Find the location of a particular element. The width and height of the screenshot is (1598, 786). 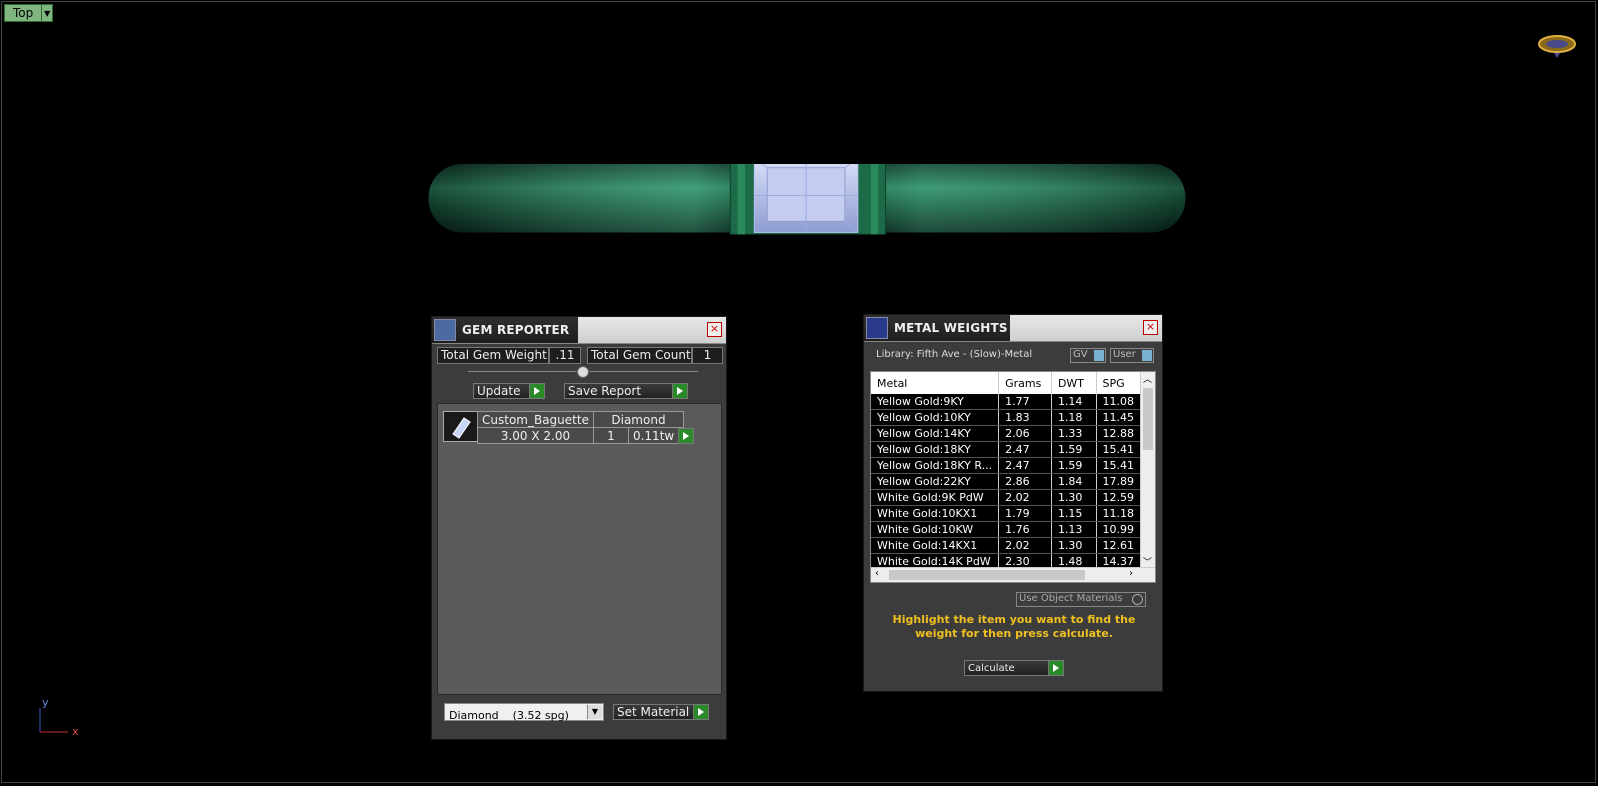

set-material-button: Set Material is located at coordinates (661, 712).